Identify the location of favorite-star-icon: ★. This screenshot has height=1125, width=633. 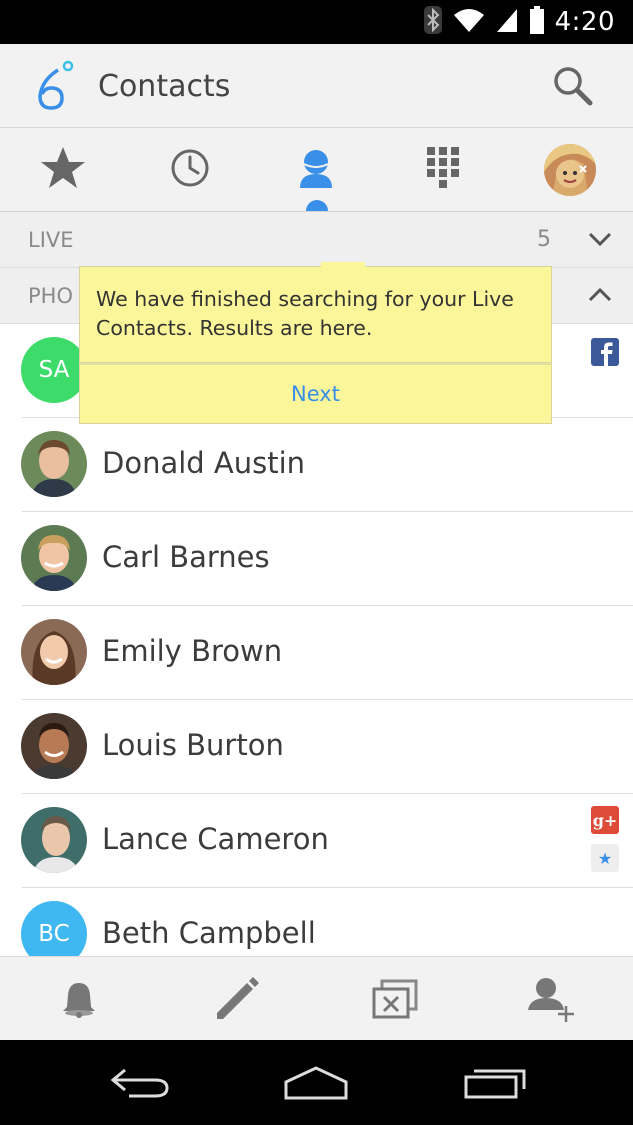
(605, 858).